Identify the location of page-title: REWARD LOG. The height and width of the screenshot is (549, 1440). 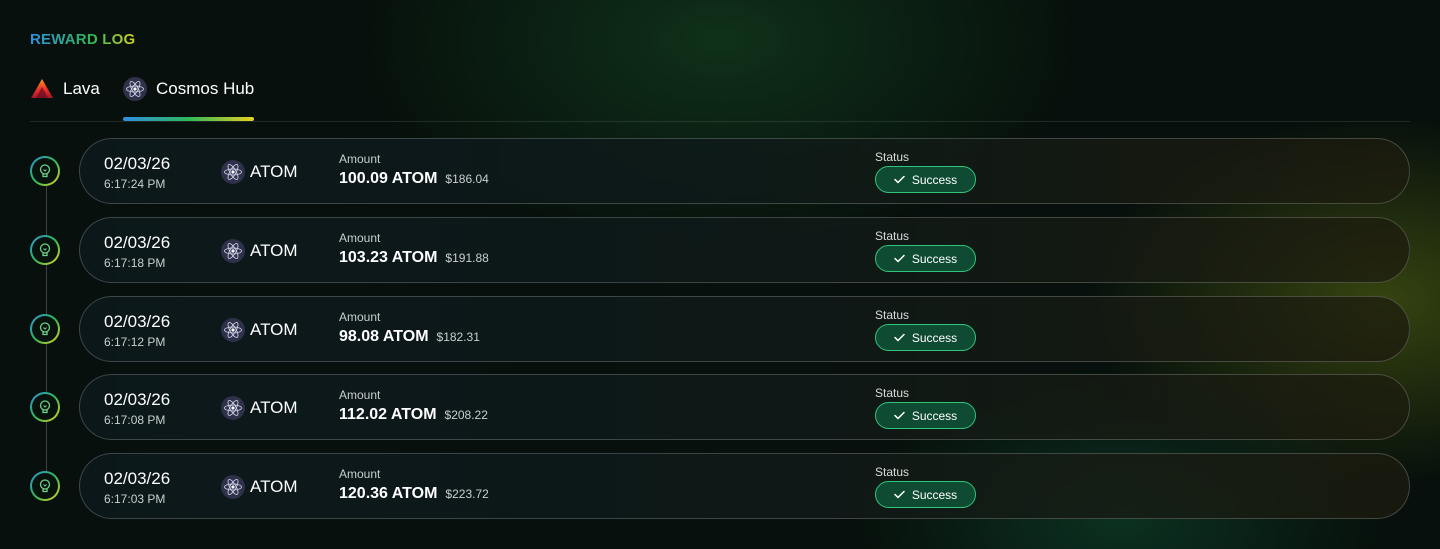
(85, 39).